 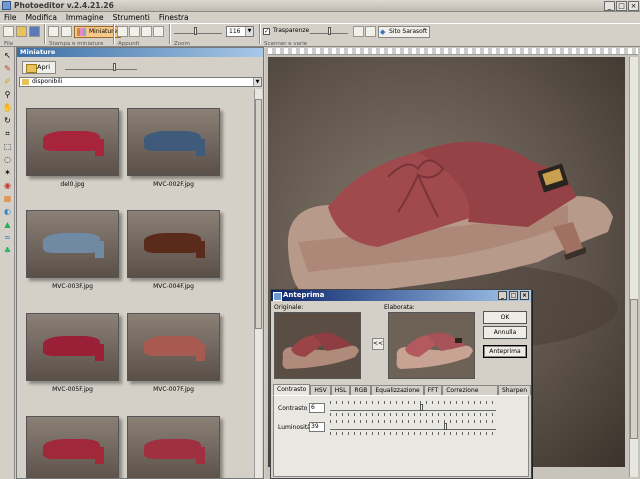 I want to click on tree-tool-icon: ♣, so click(x=7, y=250).